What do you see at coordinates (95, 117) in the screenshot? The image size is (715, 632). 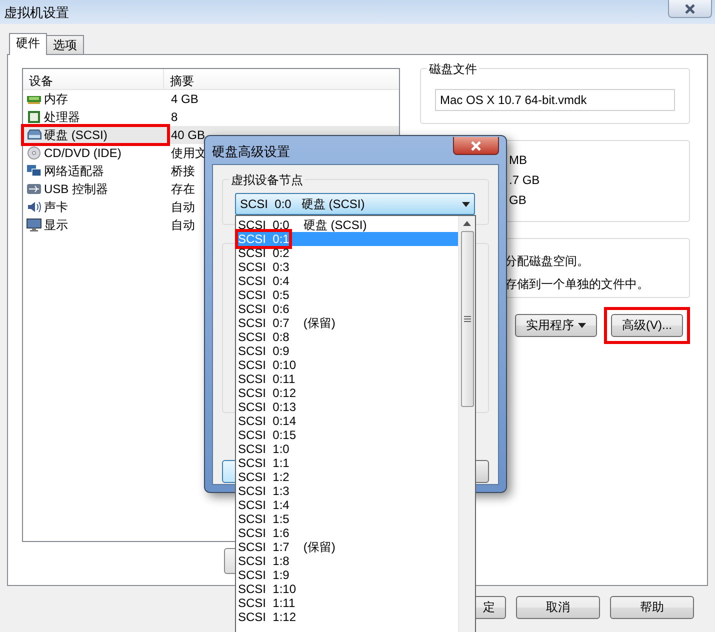 I see `device-name: 处理器` at bounding box center [95, 117].